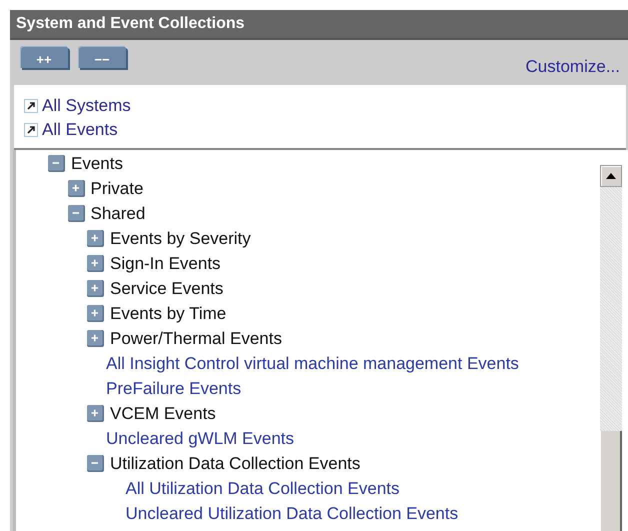 Image resolution: width=628 pixels, height=531 pixels. What do you see at coordinates (292, 514) in the screenshot?
I see `tree-link: Uncleared Utilization Data Collection Events` at bounding box center [292, 514].